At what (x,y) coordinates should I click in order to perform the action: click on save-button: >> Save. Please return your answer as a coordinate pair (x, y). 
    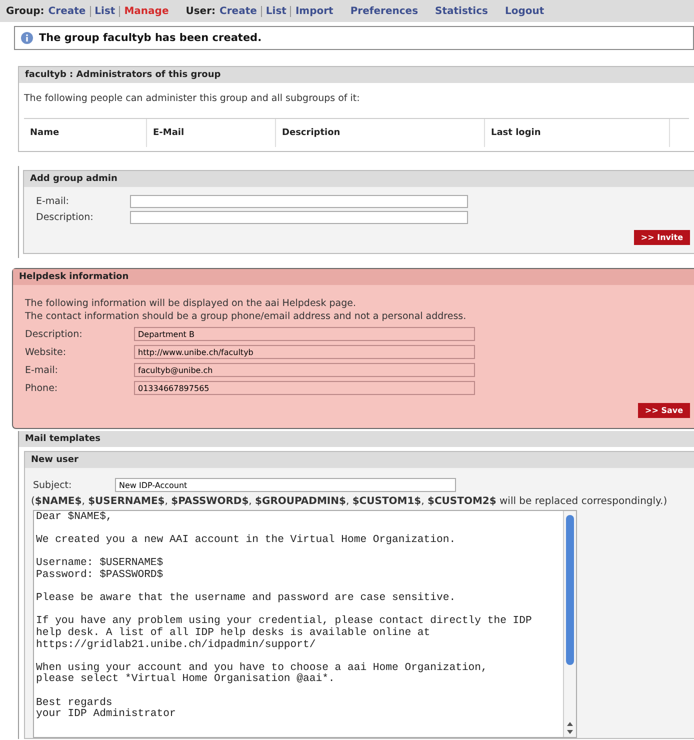
    Looking at the image, I should click on (664, 410).